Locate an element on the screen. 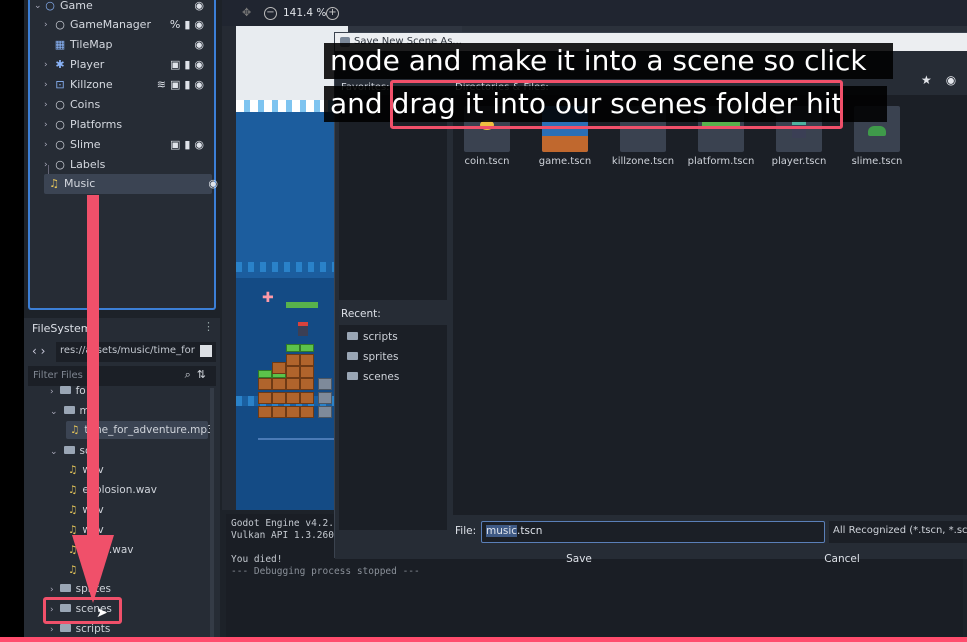  save-button: Save is located at coordinates (579, 559).